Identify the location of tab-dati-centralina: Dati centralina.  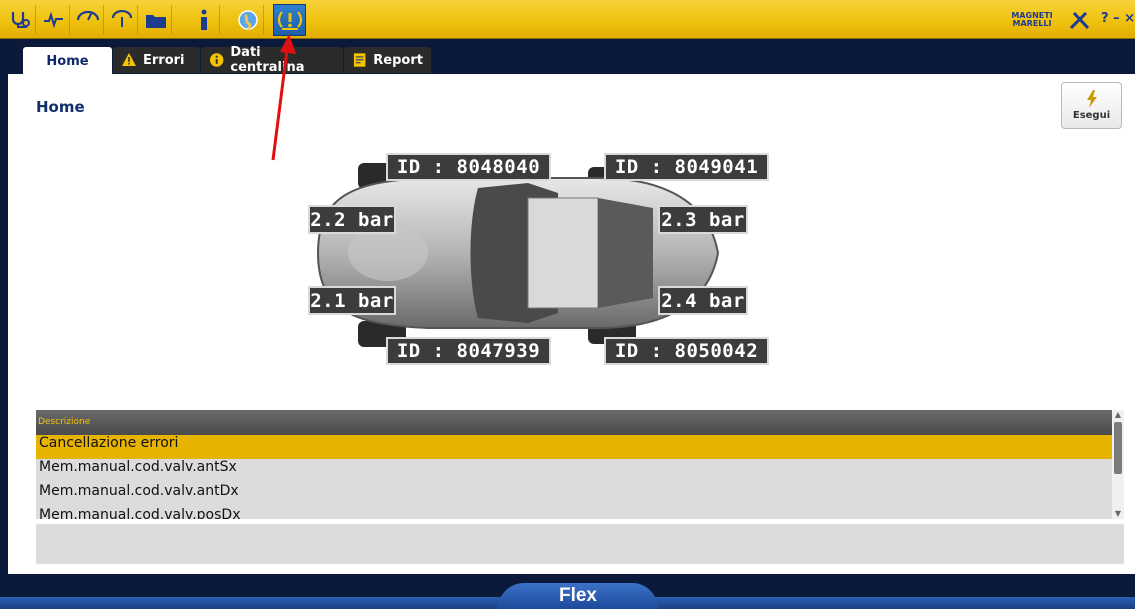
(272, 60).